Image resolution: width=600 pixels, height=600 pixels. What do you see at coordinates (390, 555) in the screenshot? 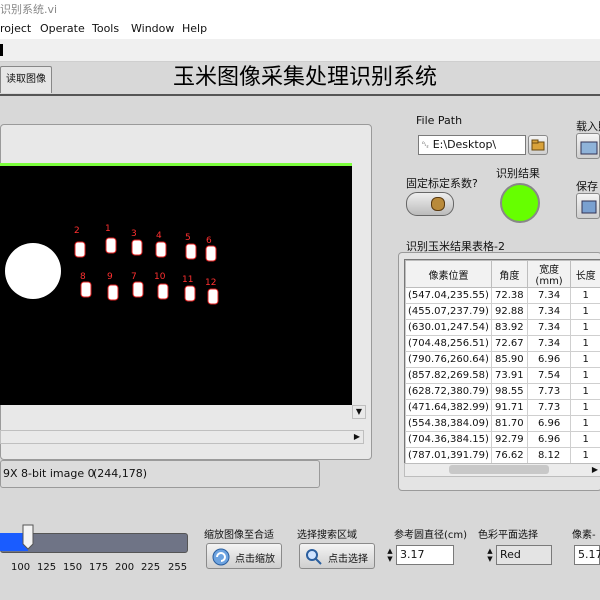
I see `diameter-stepper-icon: ▲ ▼` at bounding box center [390, 555].